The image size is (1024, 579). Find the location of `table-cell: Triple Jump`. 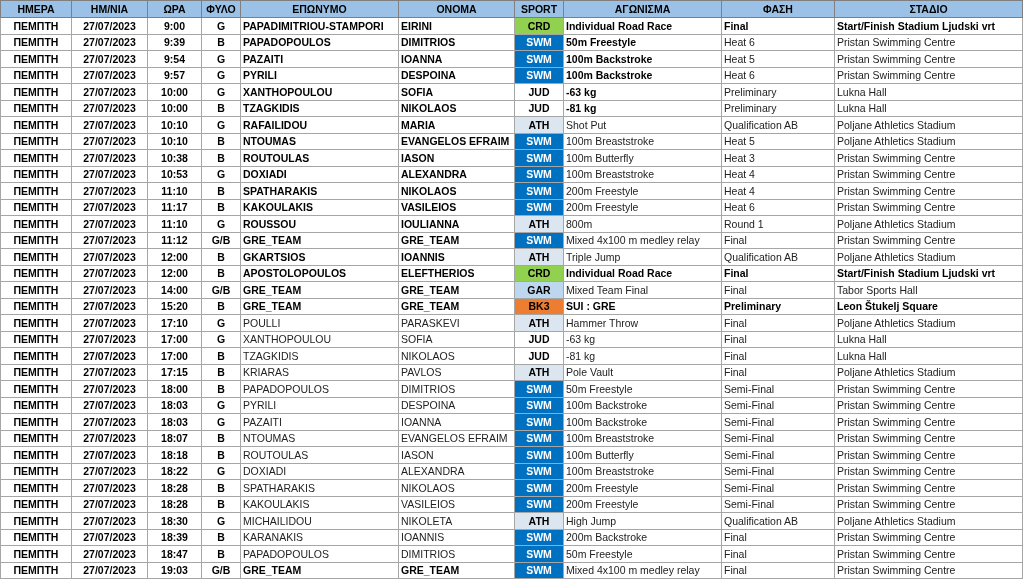

table-cell: Triple Jump is located at coordinates (642, 256).